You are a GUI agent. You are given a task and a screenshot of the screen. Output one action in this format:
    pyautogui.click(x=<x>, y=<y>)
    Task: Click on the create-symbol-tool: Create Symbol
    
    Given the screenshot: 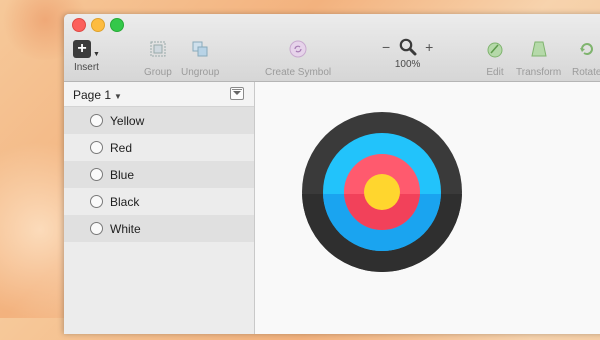 What is the action you would take?
    pyautogui.click(x=298, y=59)
    